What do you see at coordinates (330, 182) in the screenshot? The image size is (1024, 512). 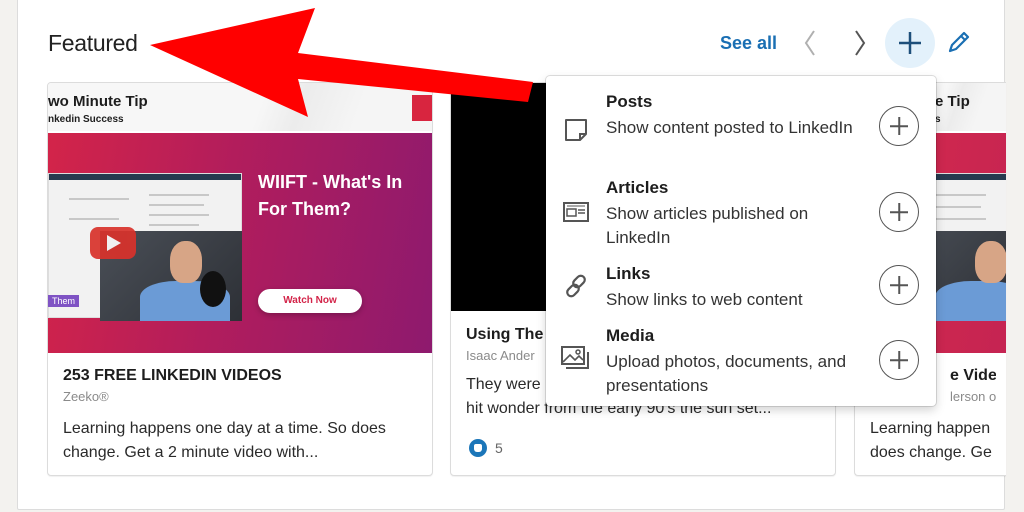 I see `thumb-headline-line: WIIFT - What's In` at bounding box center [330, 182].